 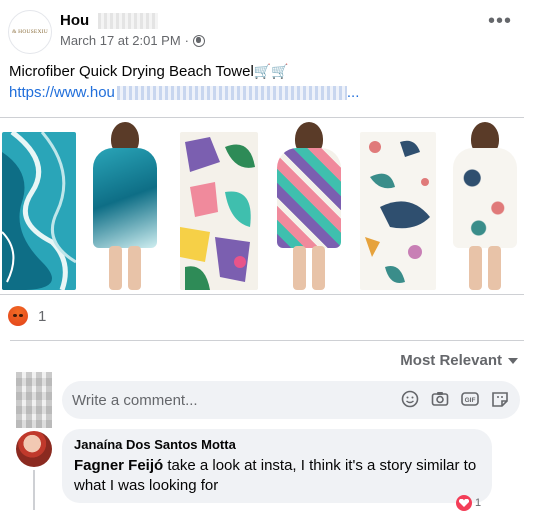 What do you see at coordinates (464, 503) in the screenshot?
I see `love-icon` at bounding box center [464, 503].